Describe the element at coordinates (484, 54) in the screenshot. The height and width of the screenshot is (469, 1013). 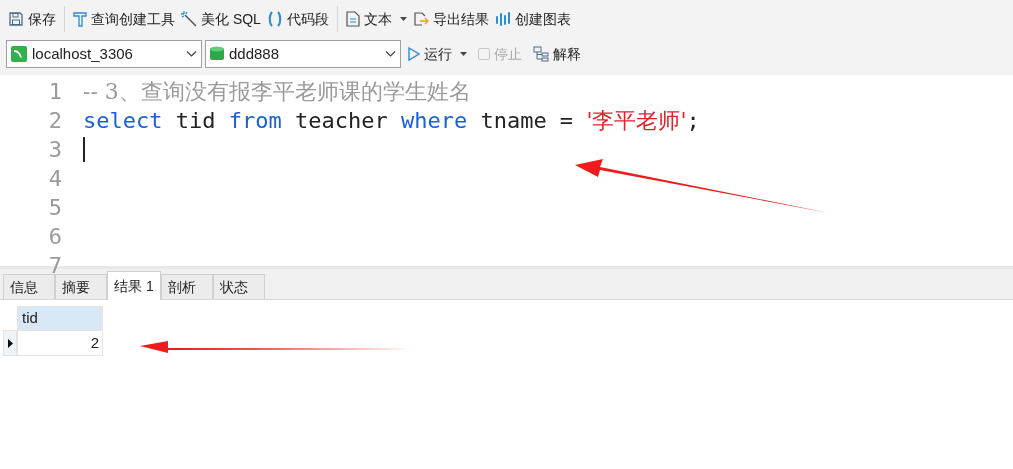
I see `stop-icon` at that location.